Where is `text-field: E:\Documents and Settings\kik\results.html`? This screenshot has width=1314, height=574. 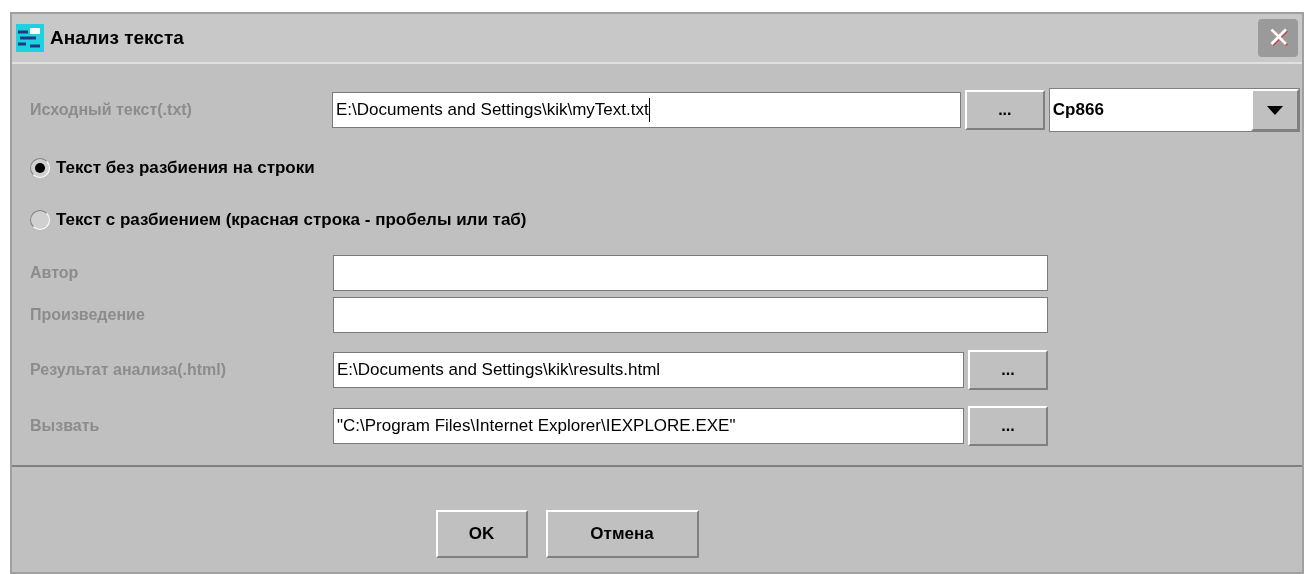
text-field: E:\Documents and Settings\kik\results.html is located at coordinates (648, 370).